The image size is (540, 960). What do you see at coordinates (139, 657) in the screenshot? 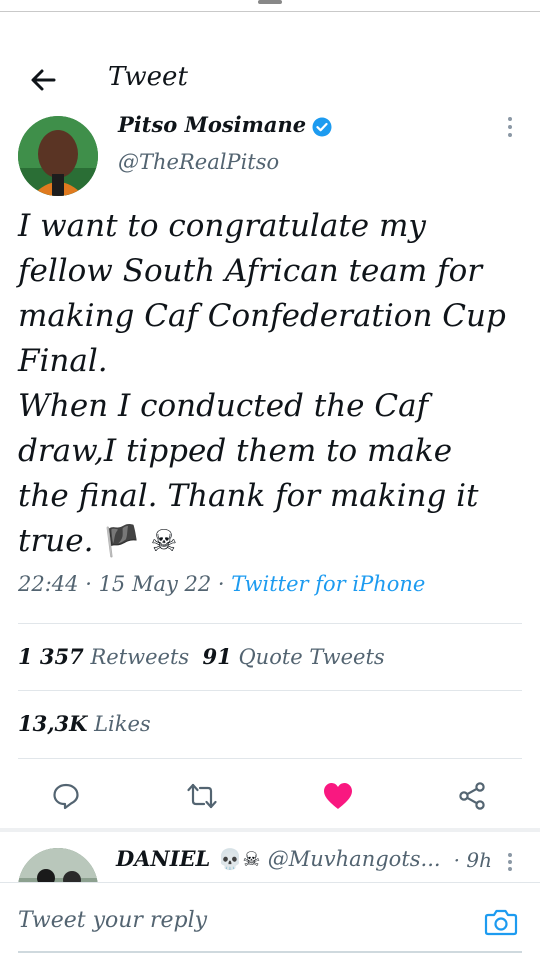
I see `retweets-label: Retweets` at bounding box center [139, 657].